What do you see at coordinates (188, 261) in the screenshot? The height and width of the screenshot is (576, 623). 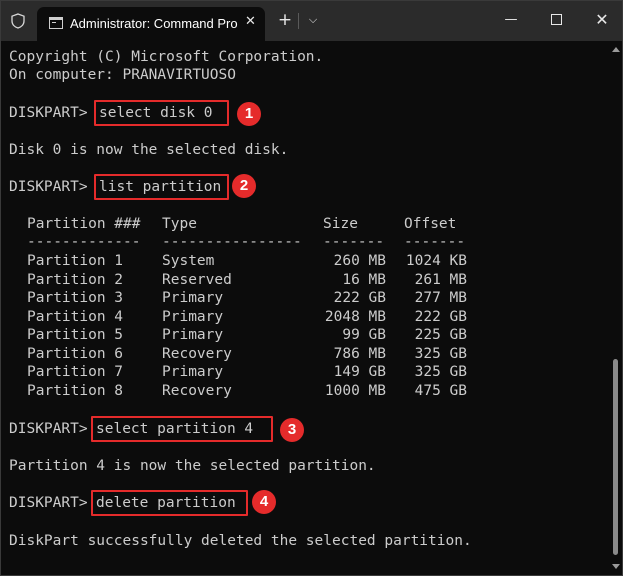 I see `partition-type-cell: System` at bounding box center [188, 261].